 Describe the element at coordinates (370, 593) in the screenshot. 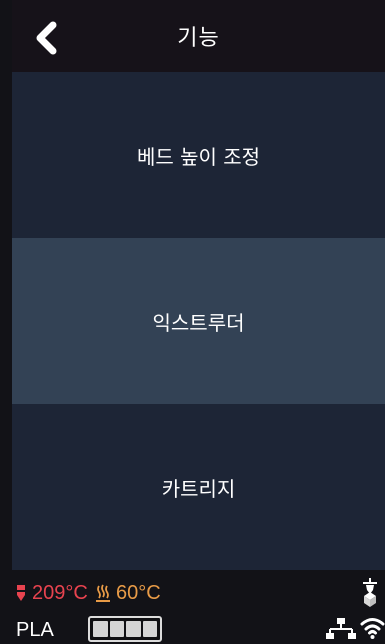

I see `printer-head-icon` at that location.